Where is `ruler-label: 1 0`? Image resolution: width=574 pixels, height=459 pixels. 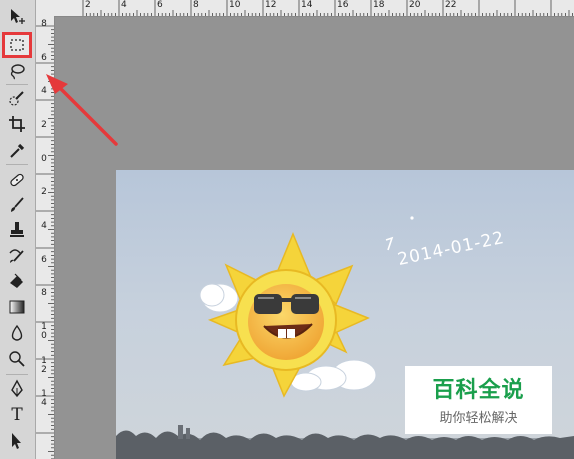 ruler-label: 1 0 is located at coordinates (44, 332).